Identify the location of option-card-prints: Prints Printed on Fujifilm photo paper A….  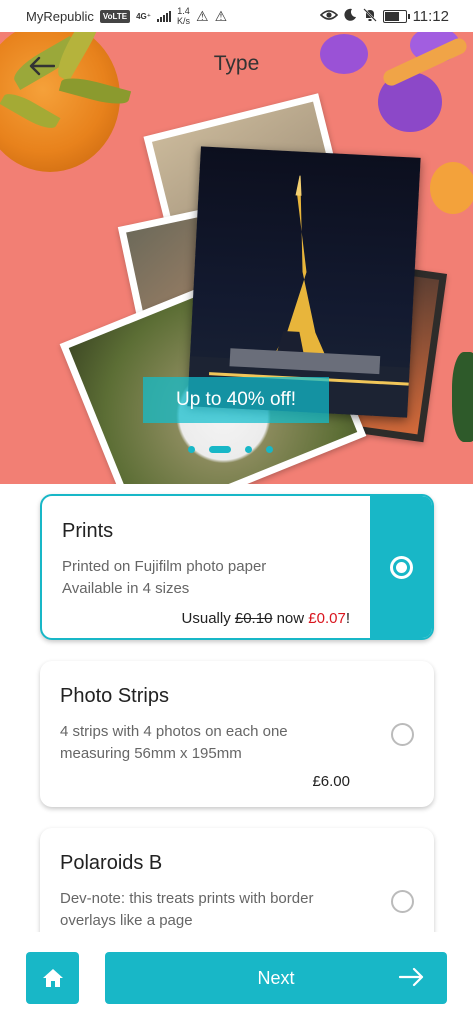
(237, 567).